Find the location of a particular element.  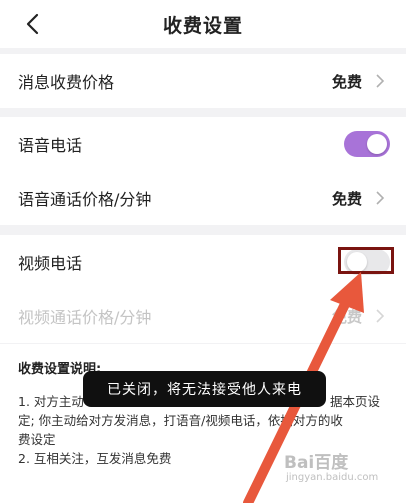

message-price-label: 消息收费价格 is located at coordinates (66, 82).